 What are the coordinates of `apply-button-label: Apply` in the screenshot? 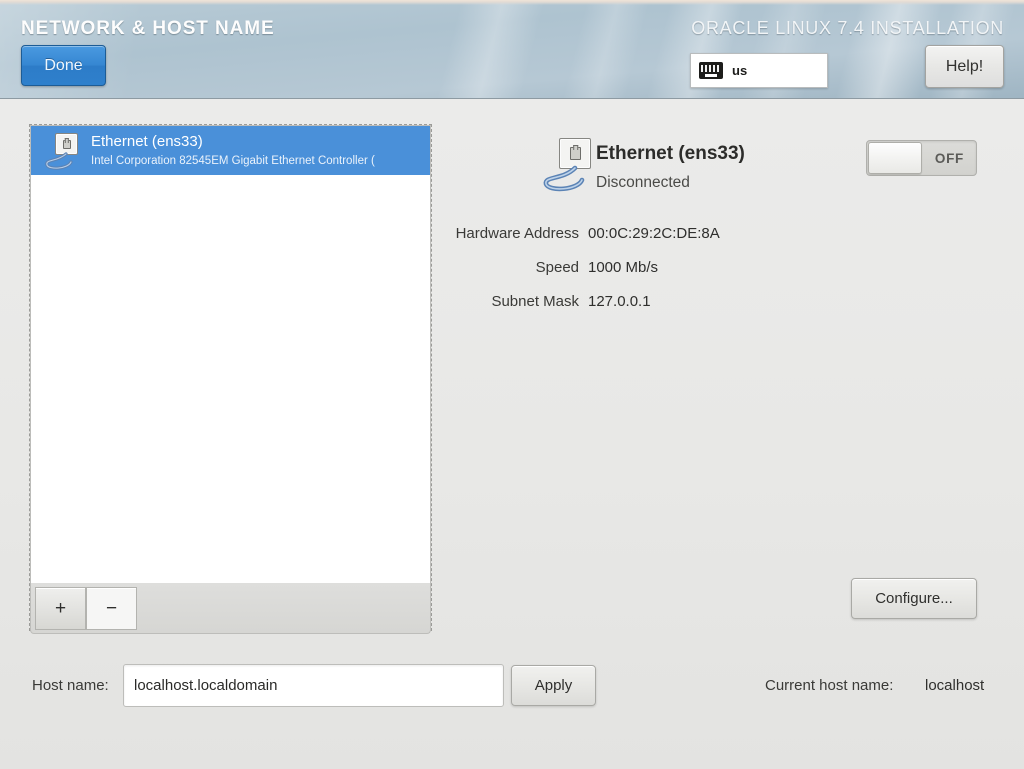 It's located at (553, 685).